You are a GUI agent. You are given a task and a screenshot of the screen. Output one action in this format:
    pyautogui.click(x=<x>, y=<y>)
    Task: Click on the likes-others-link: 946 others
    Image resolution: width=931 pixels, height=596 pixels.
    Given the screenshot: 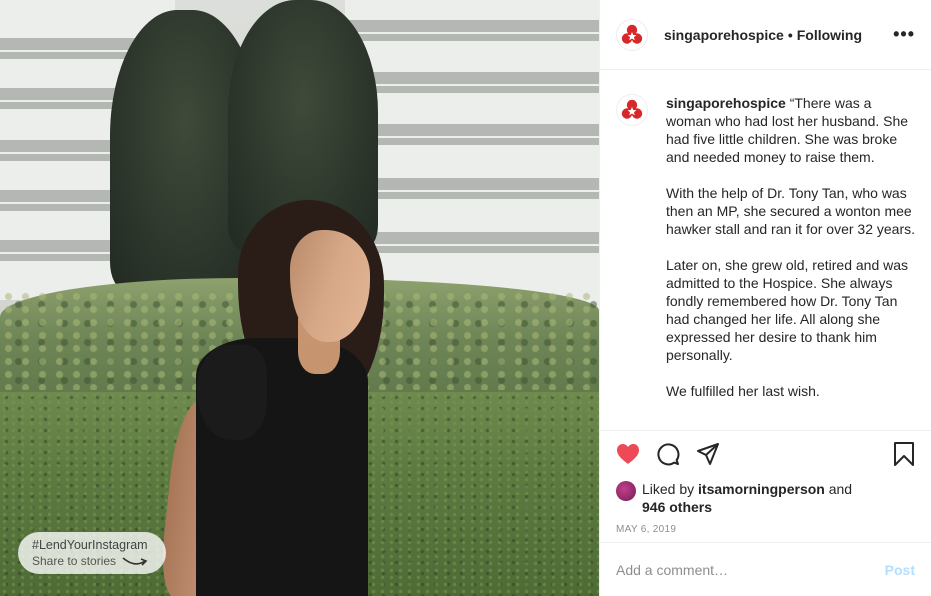 What is the action you would take?
    pyautogui.click(x=677, y=507)
    